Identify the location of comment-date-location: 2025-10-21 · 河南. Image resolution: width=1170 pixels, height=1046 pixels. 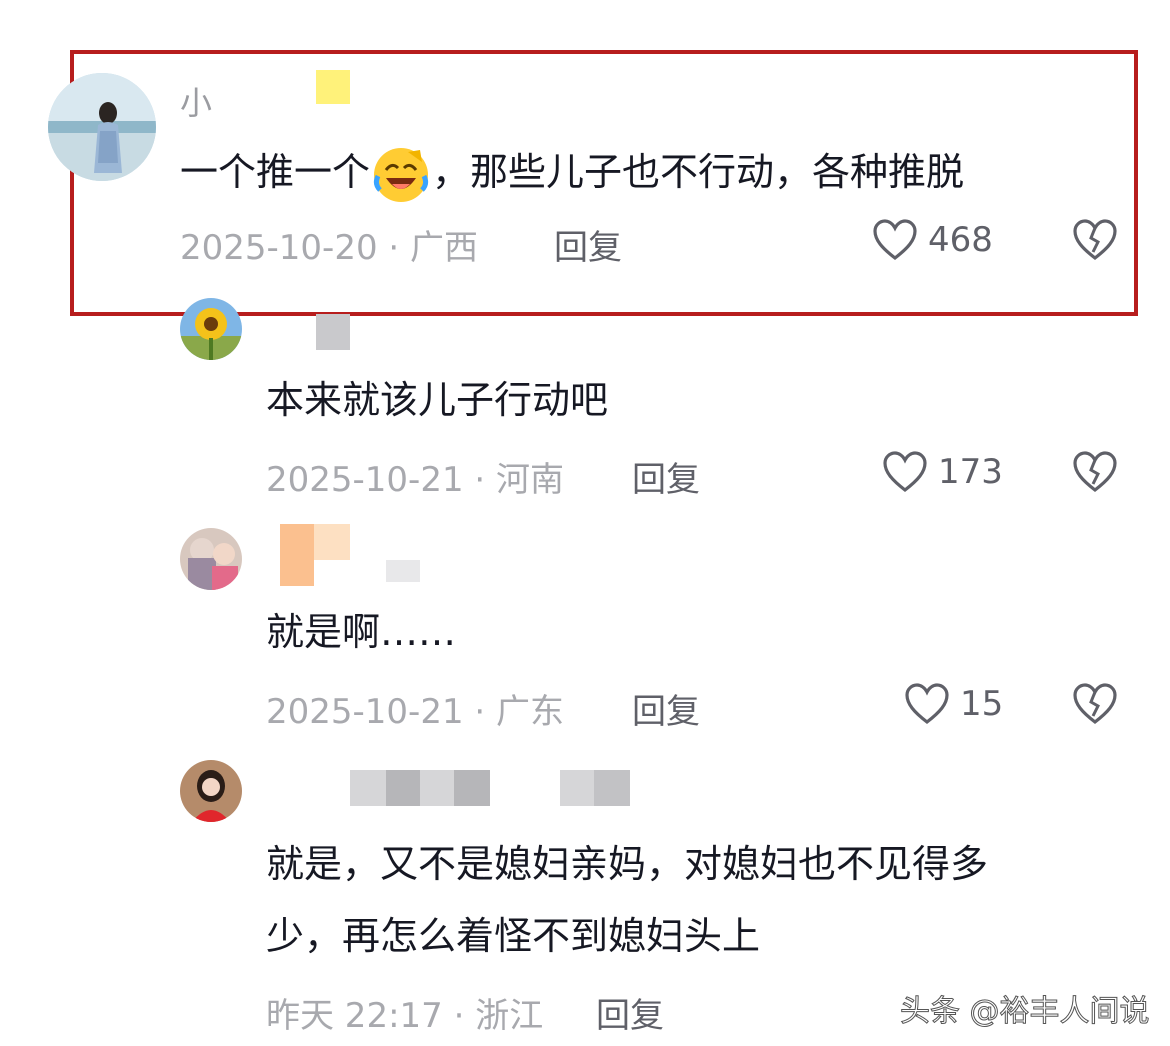
(415, 480).